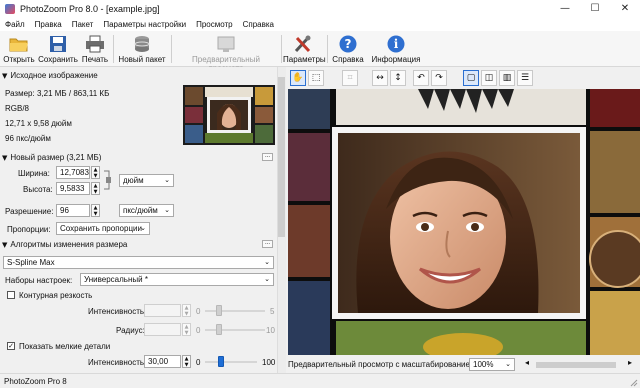 This screenshot has height=388, width=640. I want to click on radius-stepper: ▲ ▼, so click(186, 329).